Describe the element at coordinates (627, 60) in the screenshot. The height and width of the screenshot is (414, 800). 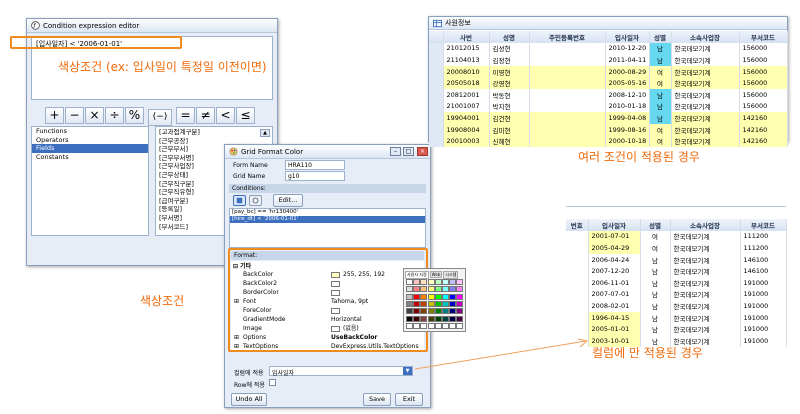
I see `table-cell: 2011-04-11` at that location.